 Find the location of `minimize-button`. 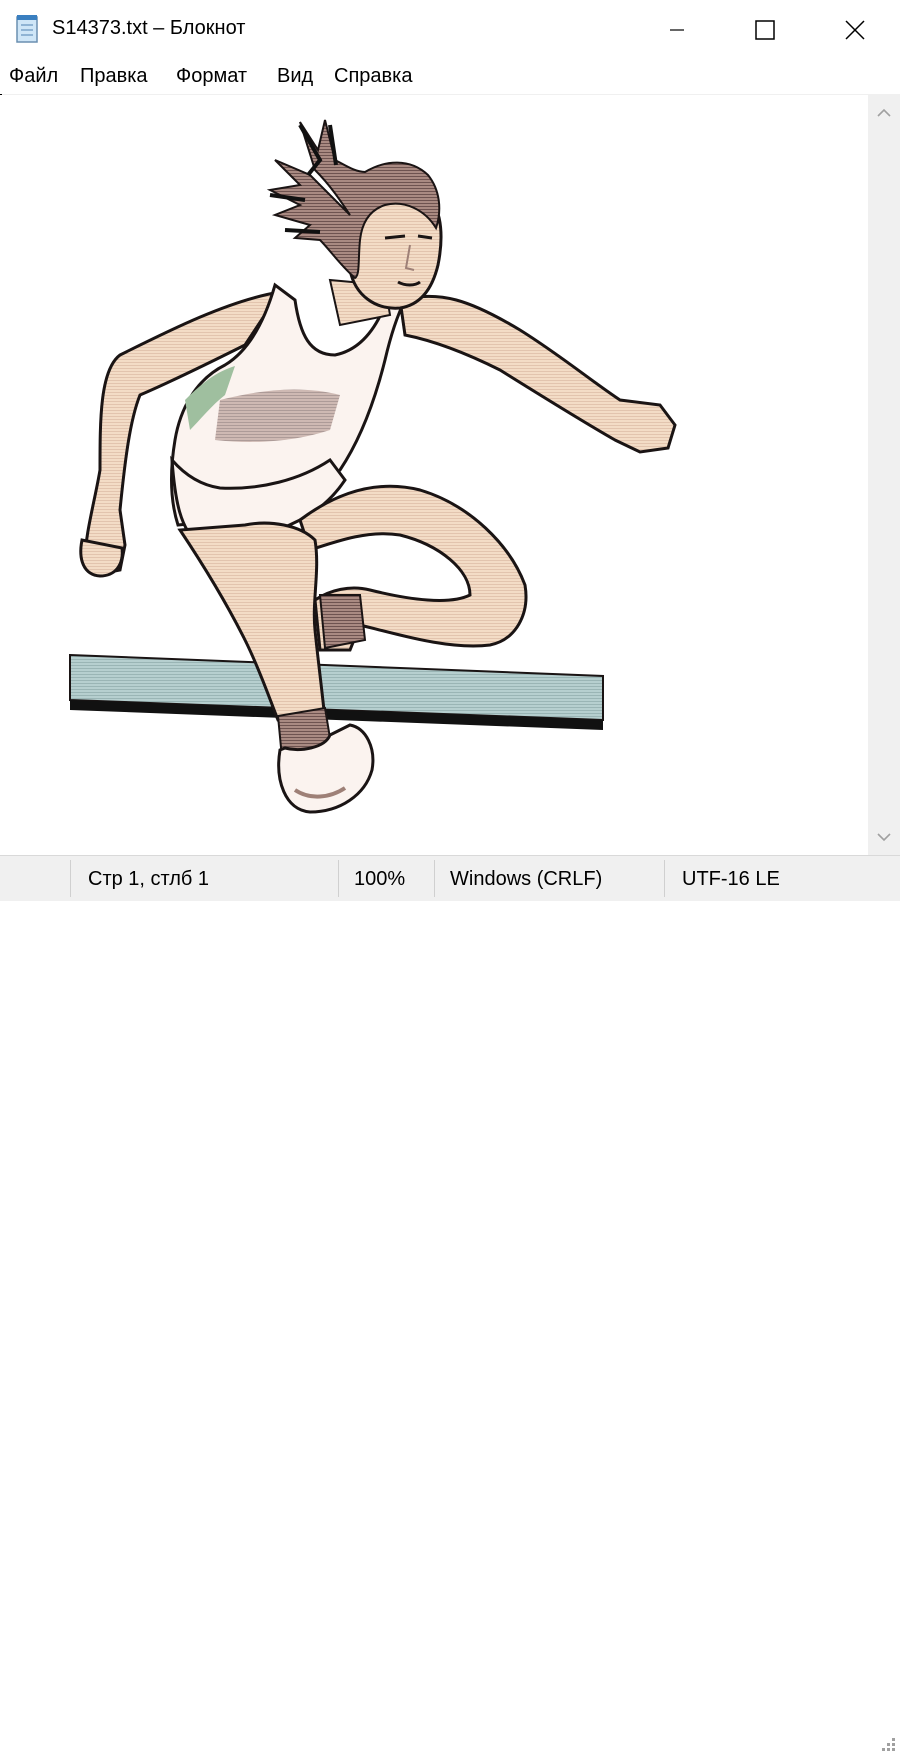

minimize-button is located at coordinates (677, 30).